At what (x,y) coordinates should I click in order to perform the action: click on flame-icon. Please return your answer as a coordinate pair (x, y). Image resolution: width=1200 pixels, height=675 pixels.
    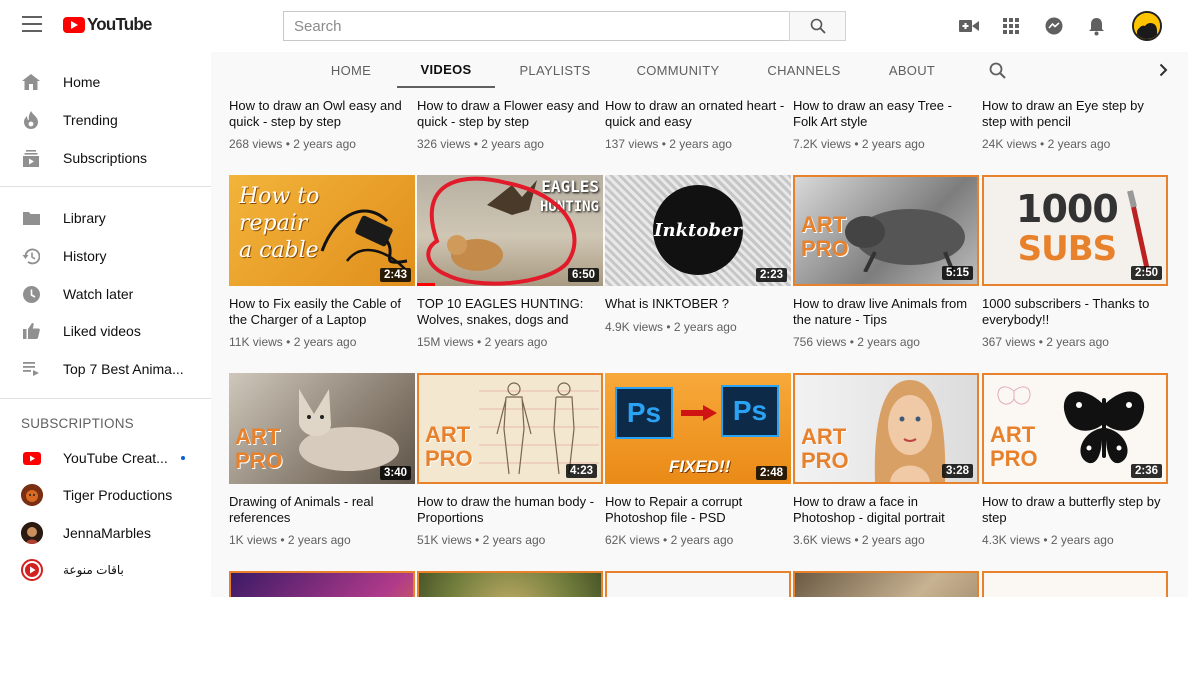
    Looking at the image, I should click on (31, 120).